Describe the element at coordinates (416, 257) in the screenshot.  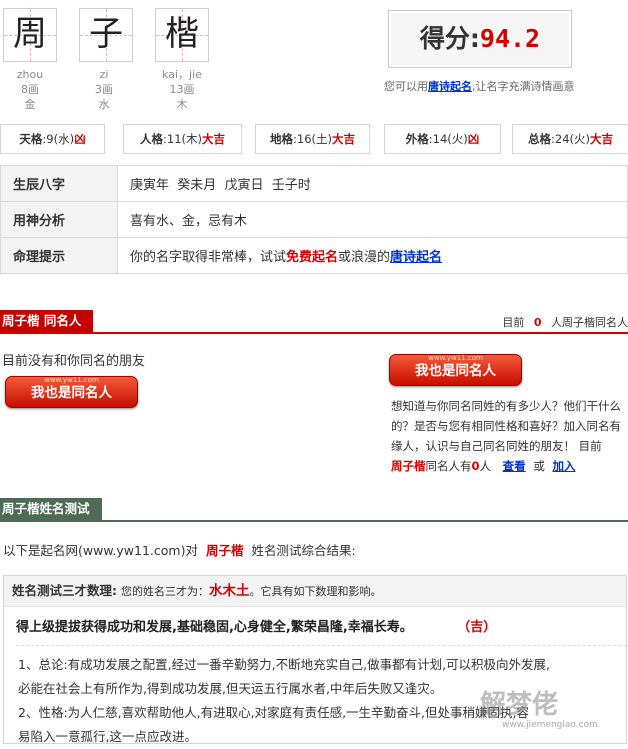
I see `poem-naming-link-2: 唐诗起名` at that location.